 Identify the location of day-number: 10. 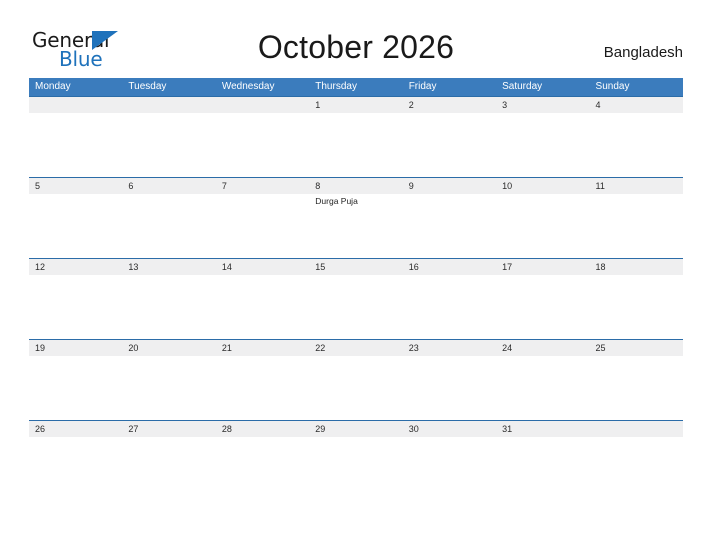
(542, 186).